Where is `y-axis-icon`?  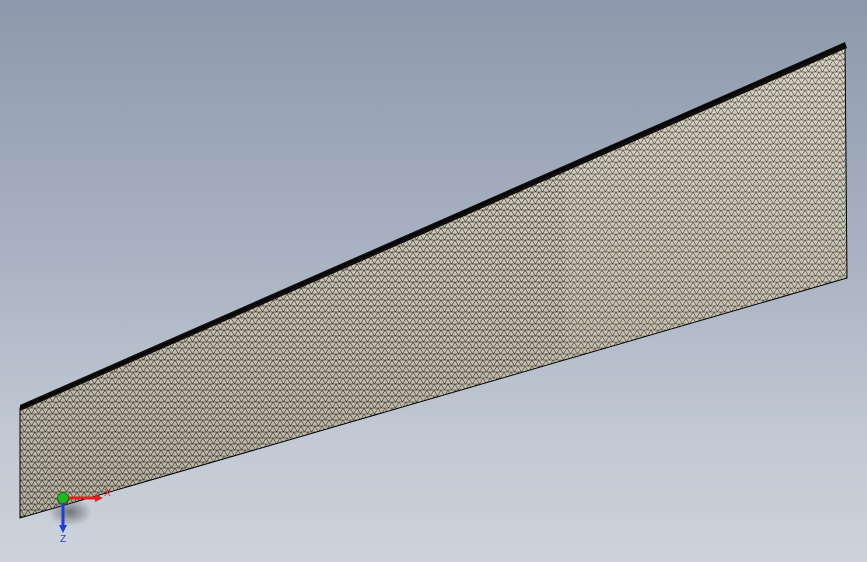 y-axis-icon is located at coordinates (63, 498).